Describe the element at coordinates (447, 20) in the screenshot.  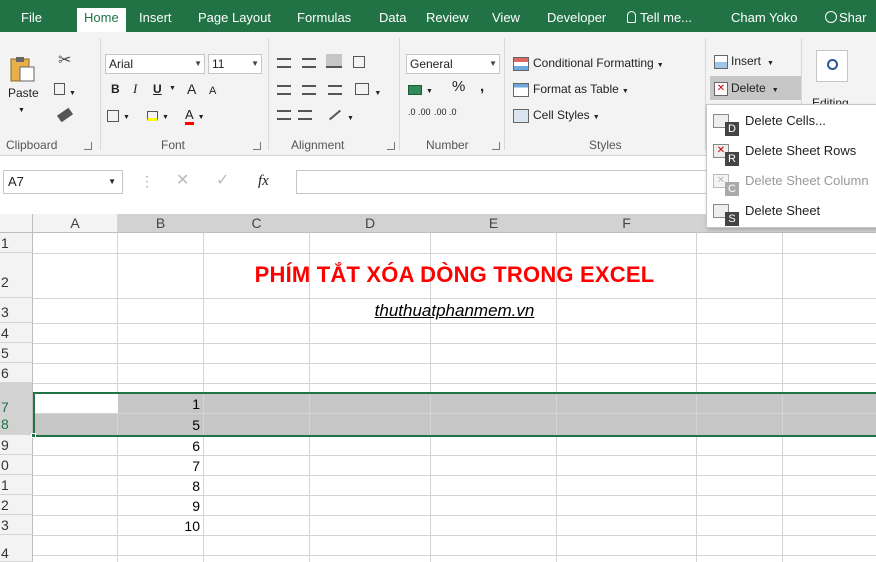
I see `tab-review: Review` at that location.